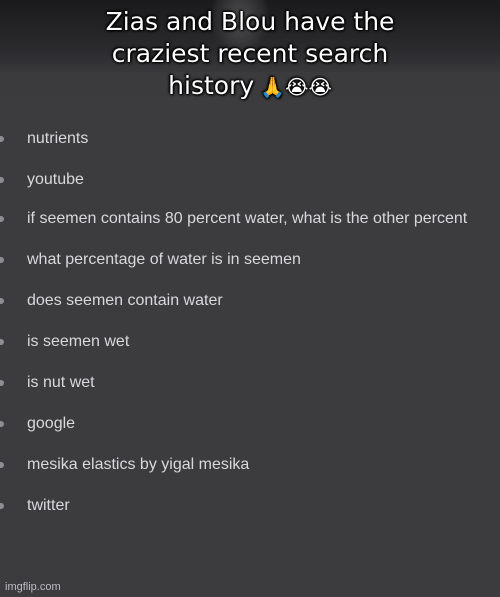  Describe the element at coordinates (250, 180) in the screenshot. I see `search-history-item: youtube` at that location.